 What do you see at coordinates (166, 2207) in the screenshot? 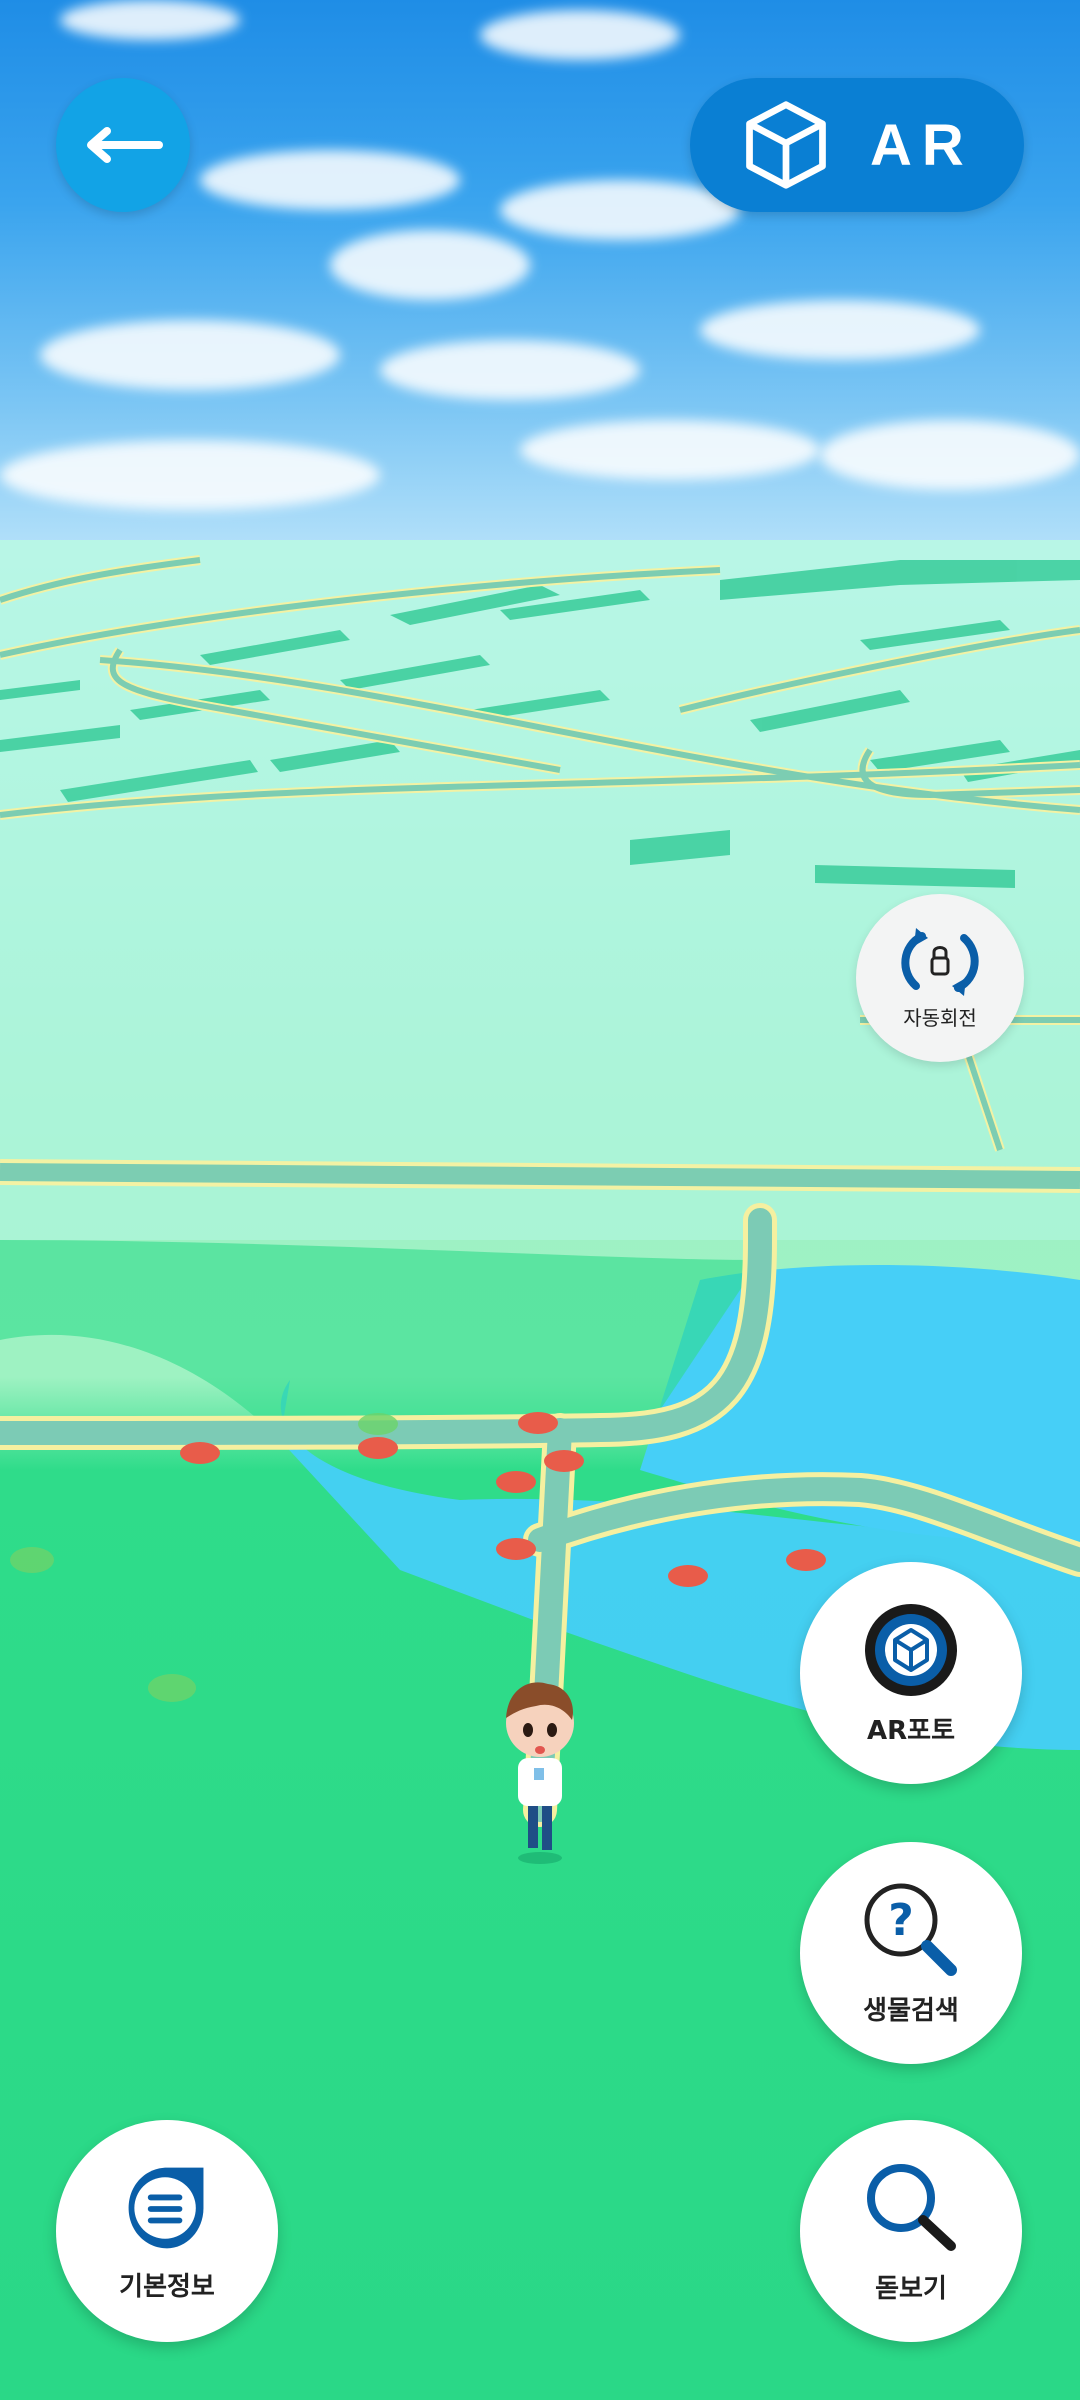
I see `document-list-icon` at bounding box center [166, 2207].